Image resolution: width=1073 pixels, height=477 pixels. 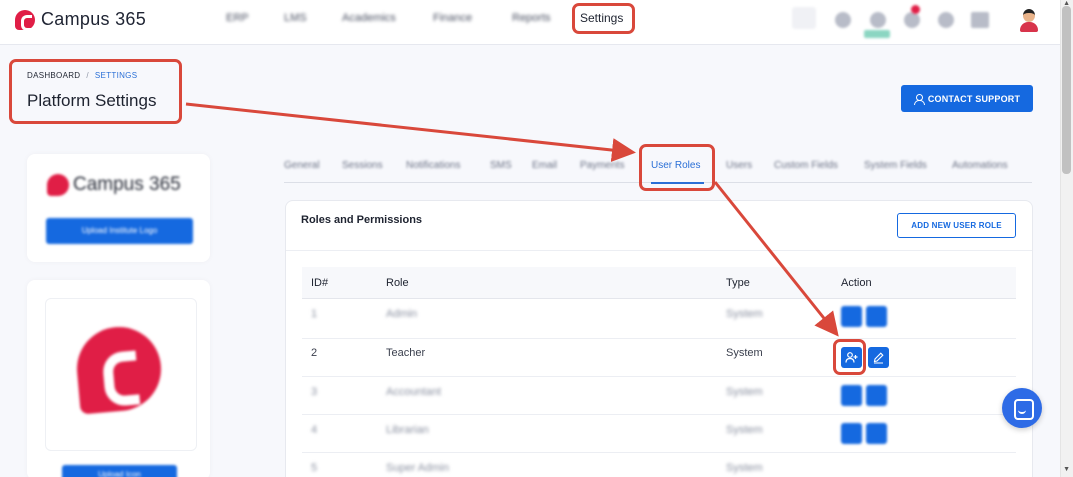 What do you see at coordinates (314, 314) in the screenshot?
I see `role-id: 1` at bounding box center [314, 314].